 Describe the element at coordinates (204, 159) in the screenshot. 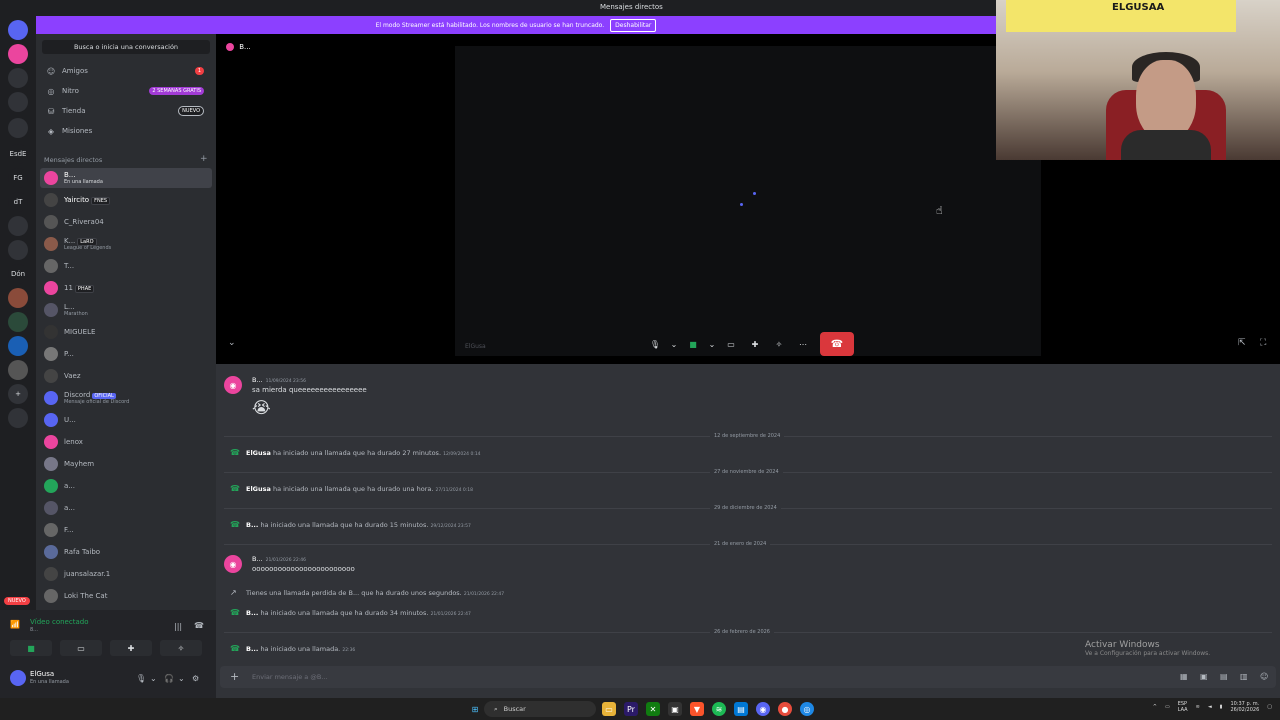

I see `new-dm-plus-icon: +` at that location.